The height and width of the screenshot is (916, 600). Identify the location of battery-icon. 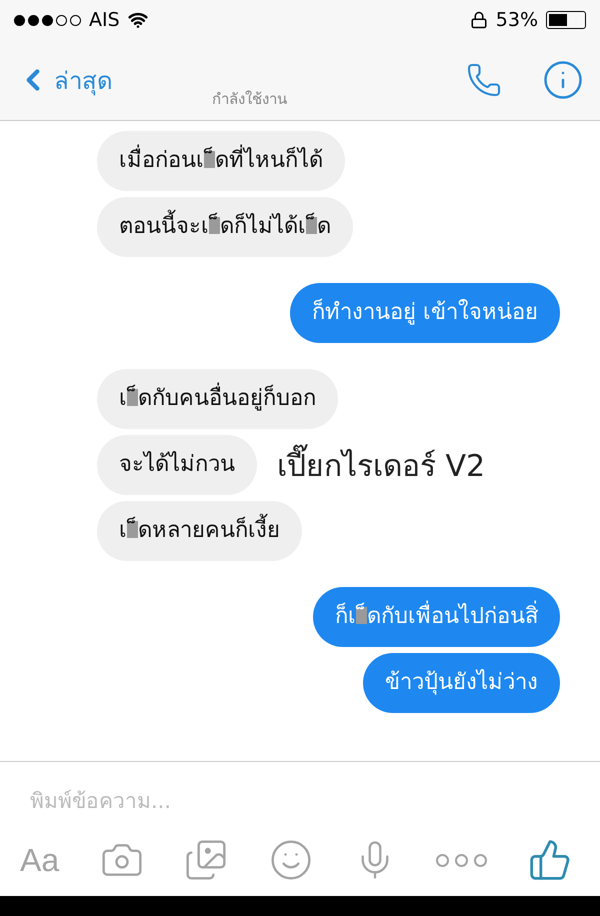
(566, 20).